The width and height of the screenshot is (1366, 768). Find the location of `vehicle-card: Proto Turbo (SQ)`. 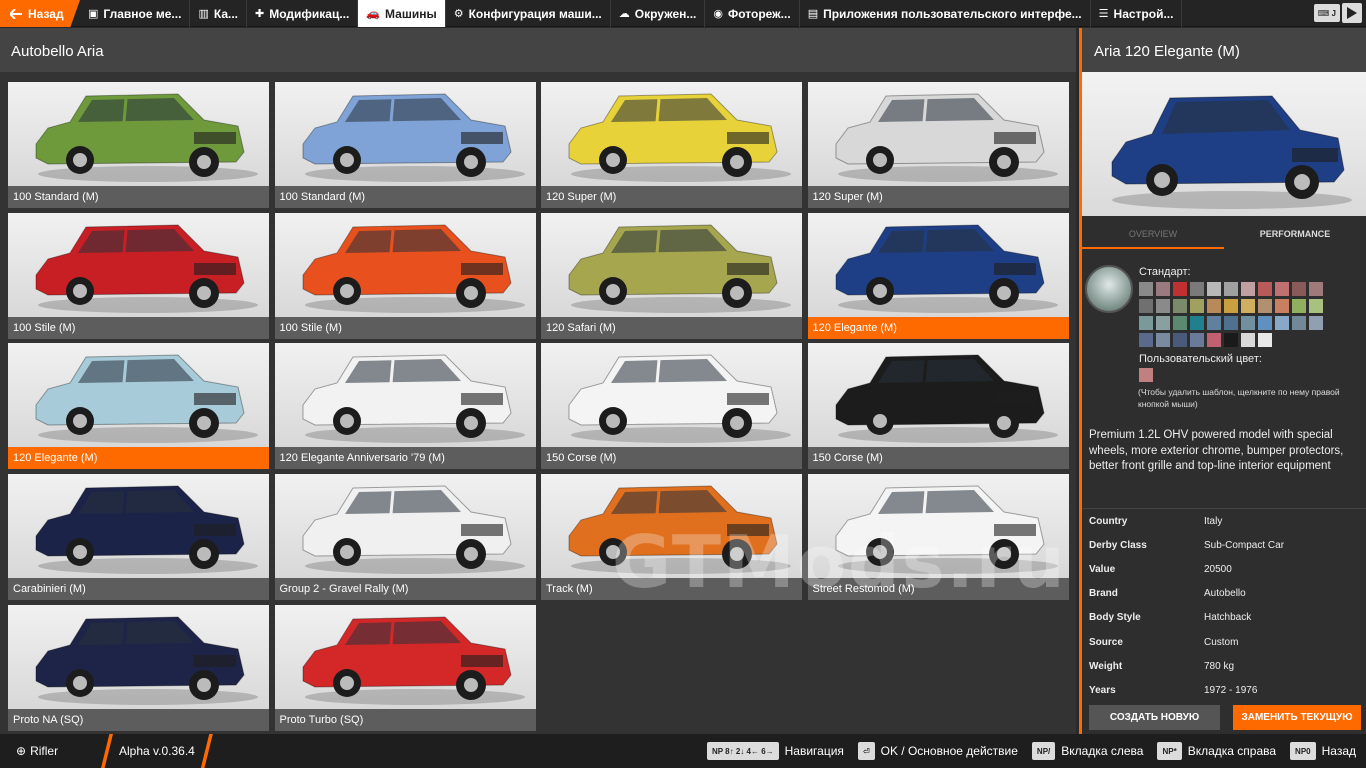

vehicle-card: Proto Turbo (SQ) is located at coordinates (405, 667).